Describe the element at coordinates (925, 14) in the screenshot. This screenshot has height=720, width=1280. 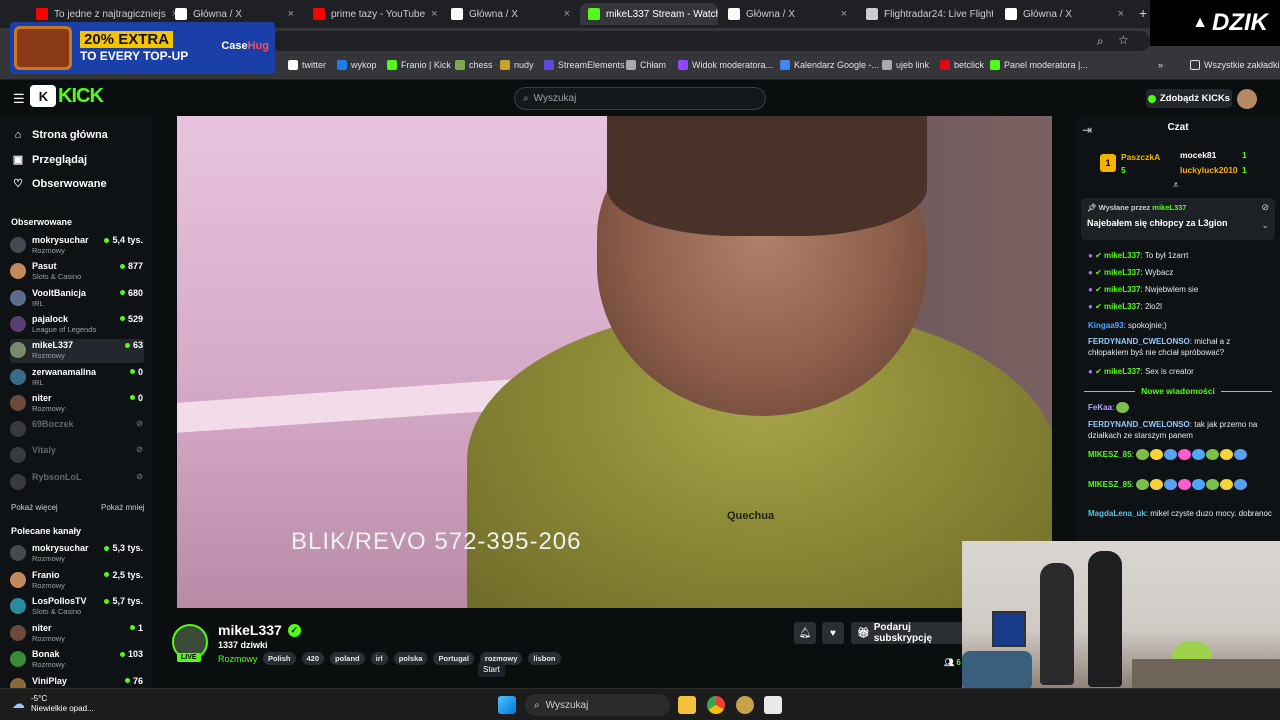
I see `browser-tab: Flightradar24: Live Flight×` at that location.